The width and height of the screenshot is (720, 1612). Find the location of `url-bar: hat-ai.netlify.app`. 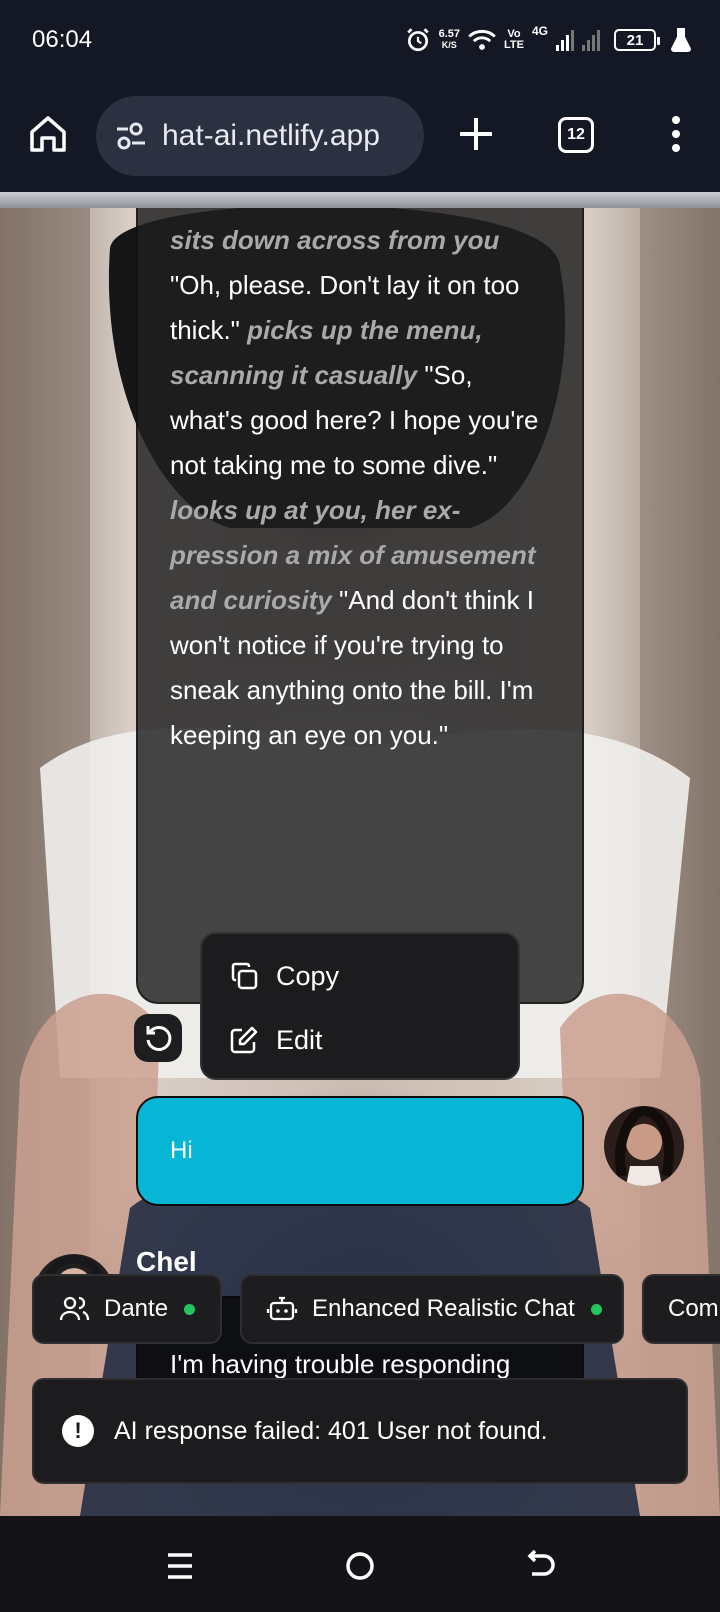

url-bar: hat-ai.netlify.app is located at coordinates (260, 136).